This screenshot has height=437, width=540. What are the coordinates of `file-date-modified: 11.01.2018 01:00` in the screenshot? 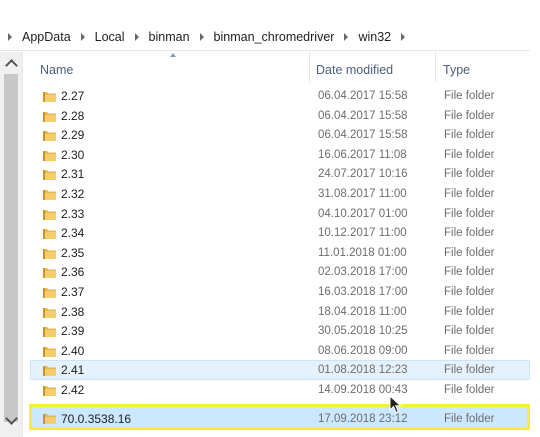 It's located at (362, 252).